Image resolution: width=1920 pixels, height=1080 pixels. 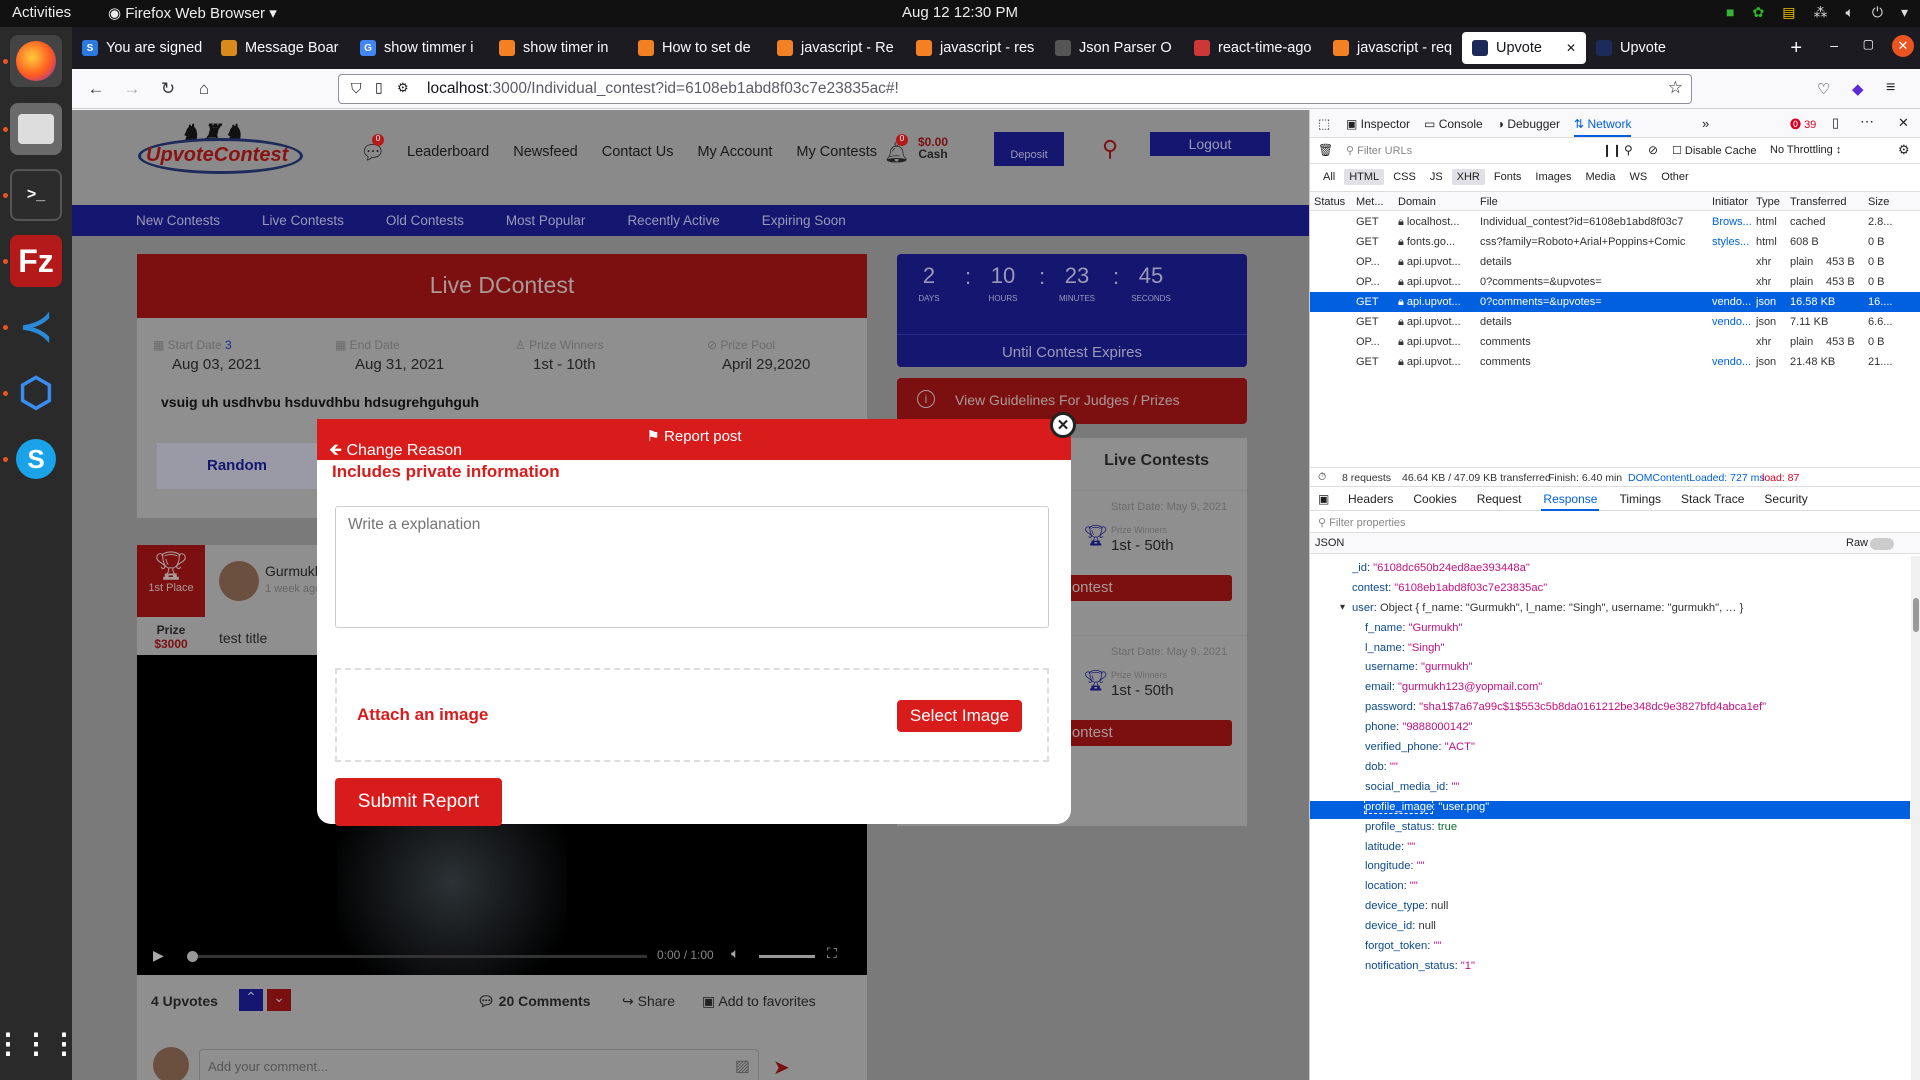 I want to click on files-icon, so click(x=36, y=129).